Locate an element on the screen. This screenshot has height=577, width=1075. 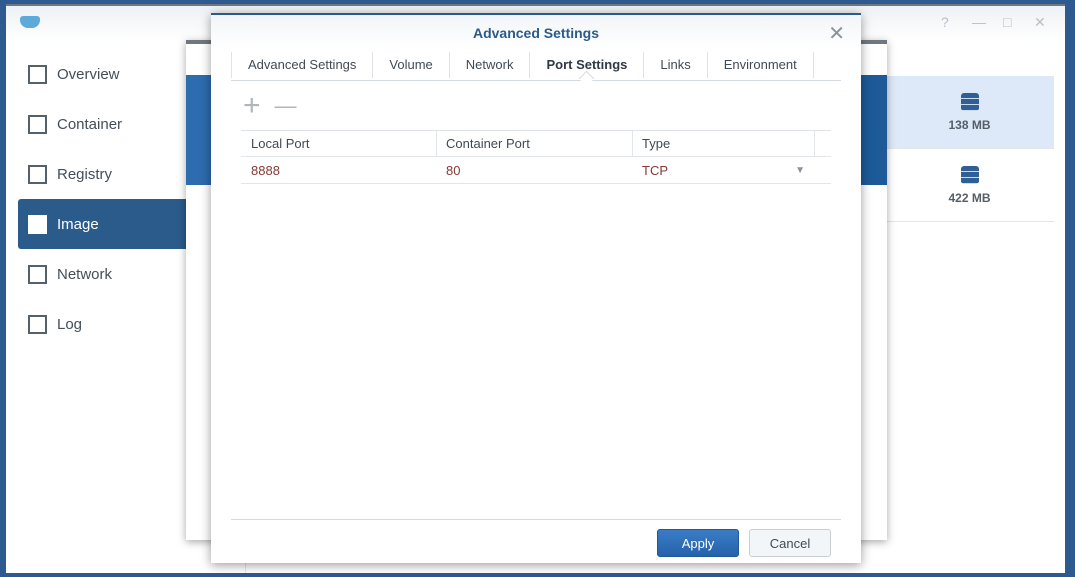
sidebar-item-label: Registry is located at coordinates (85, 174).